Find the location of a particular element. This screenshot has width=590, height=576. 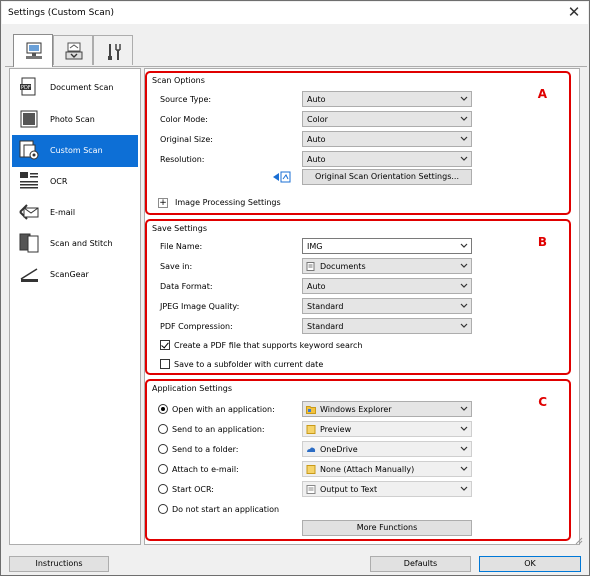

list-item-custom-scan: Custom Scan is located at coordinates (75, 151).